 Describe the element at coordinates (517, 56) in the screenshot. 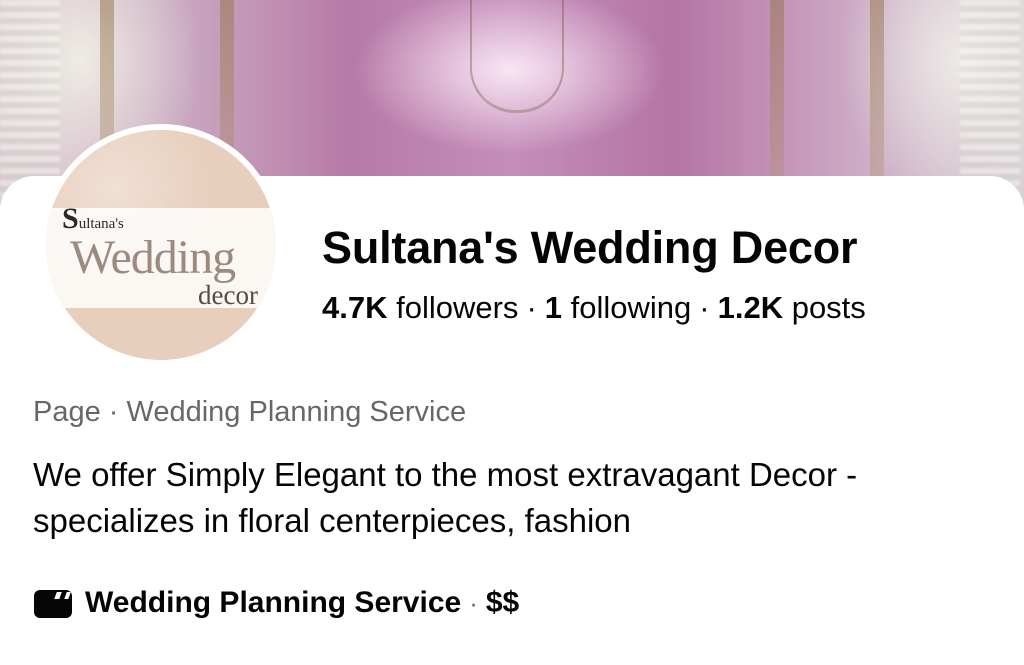

I see `chandelier-decoration` at that location.